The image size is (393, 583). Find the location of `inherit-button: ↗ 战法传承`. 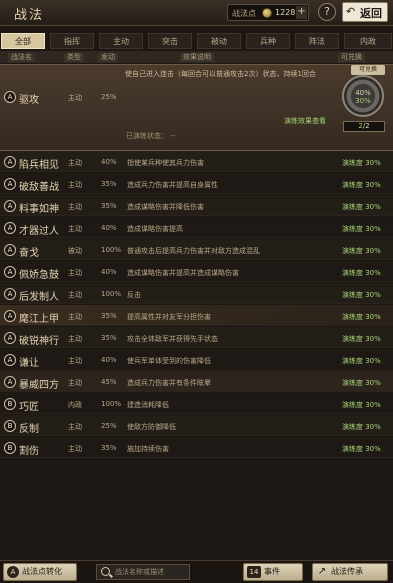

inherit-button: ↗ 战法传承 is located at coordinates (350, 572).